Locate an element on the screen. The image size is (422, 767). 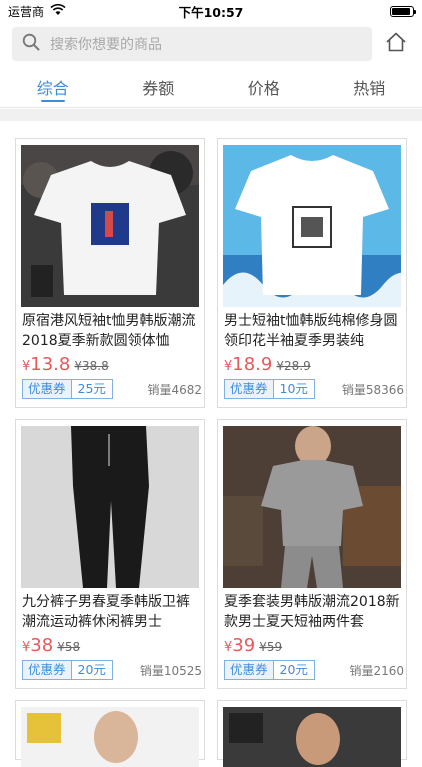
price-row: ¥13.8 ¥38.8 is located at coordinates (65, 364).